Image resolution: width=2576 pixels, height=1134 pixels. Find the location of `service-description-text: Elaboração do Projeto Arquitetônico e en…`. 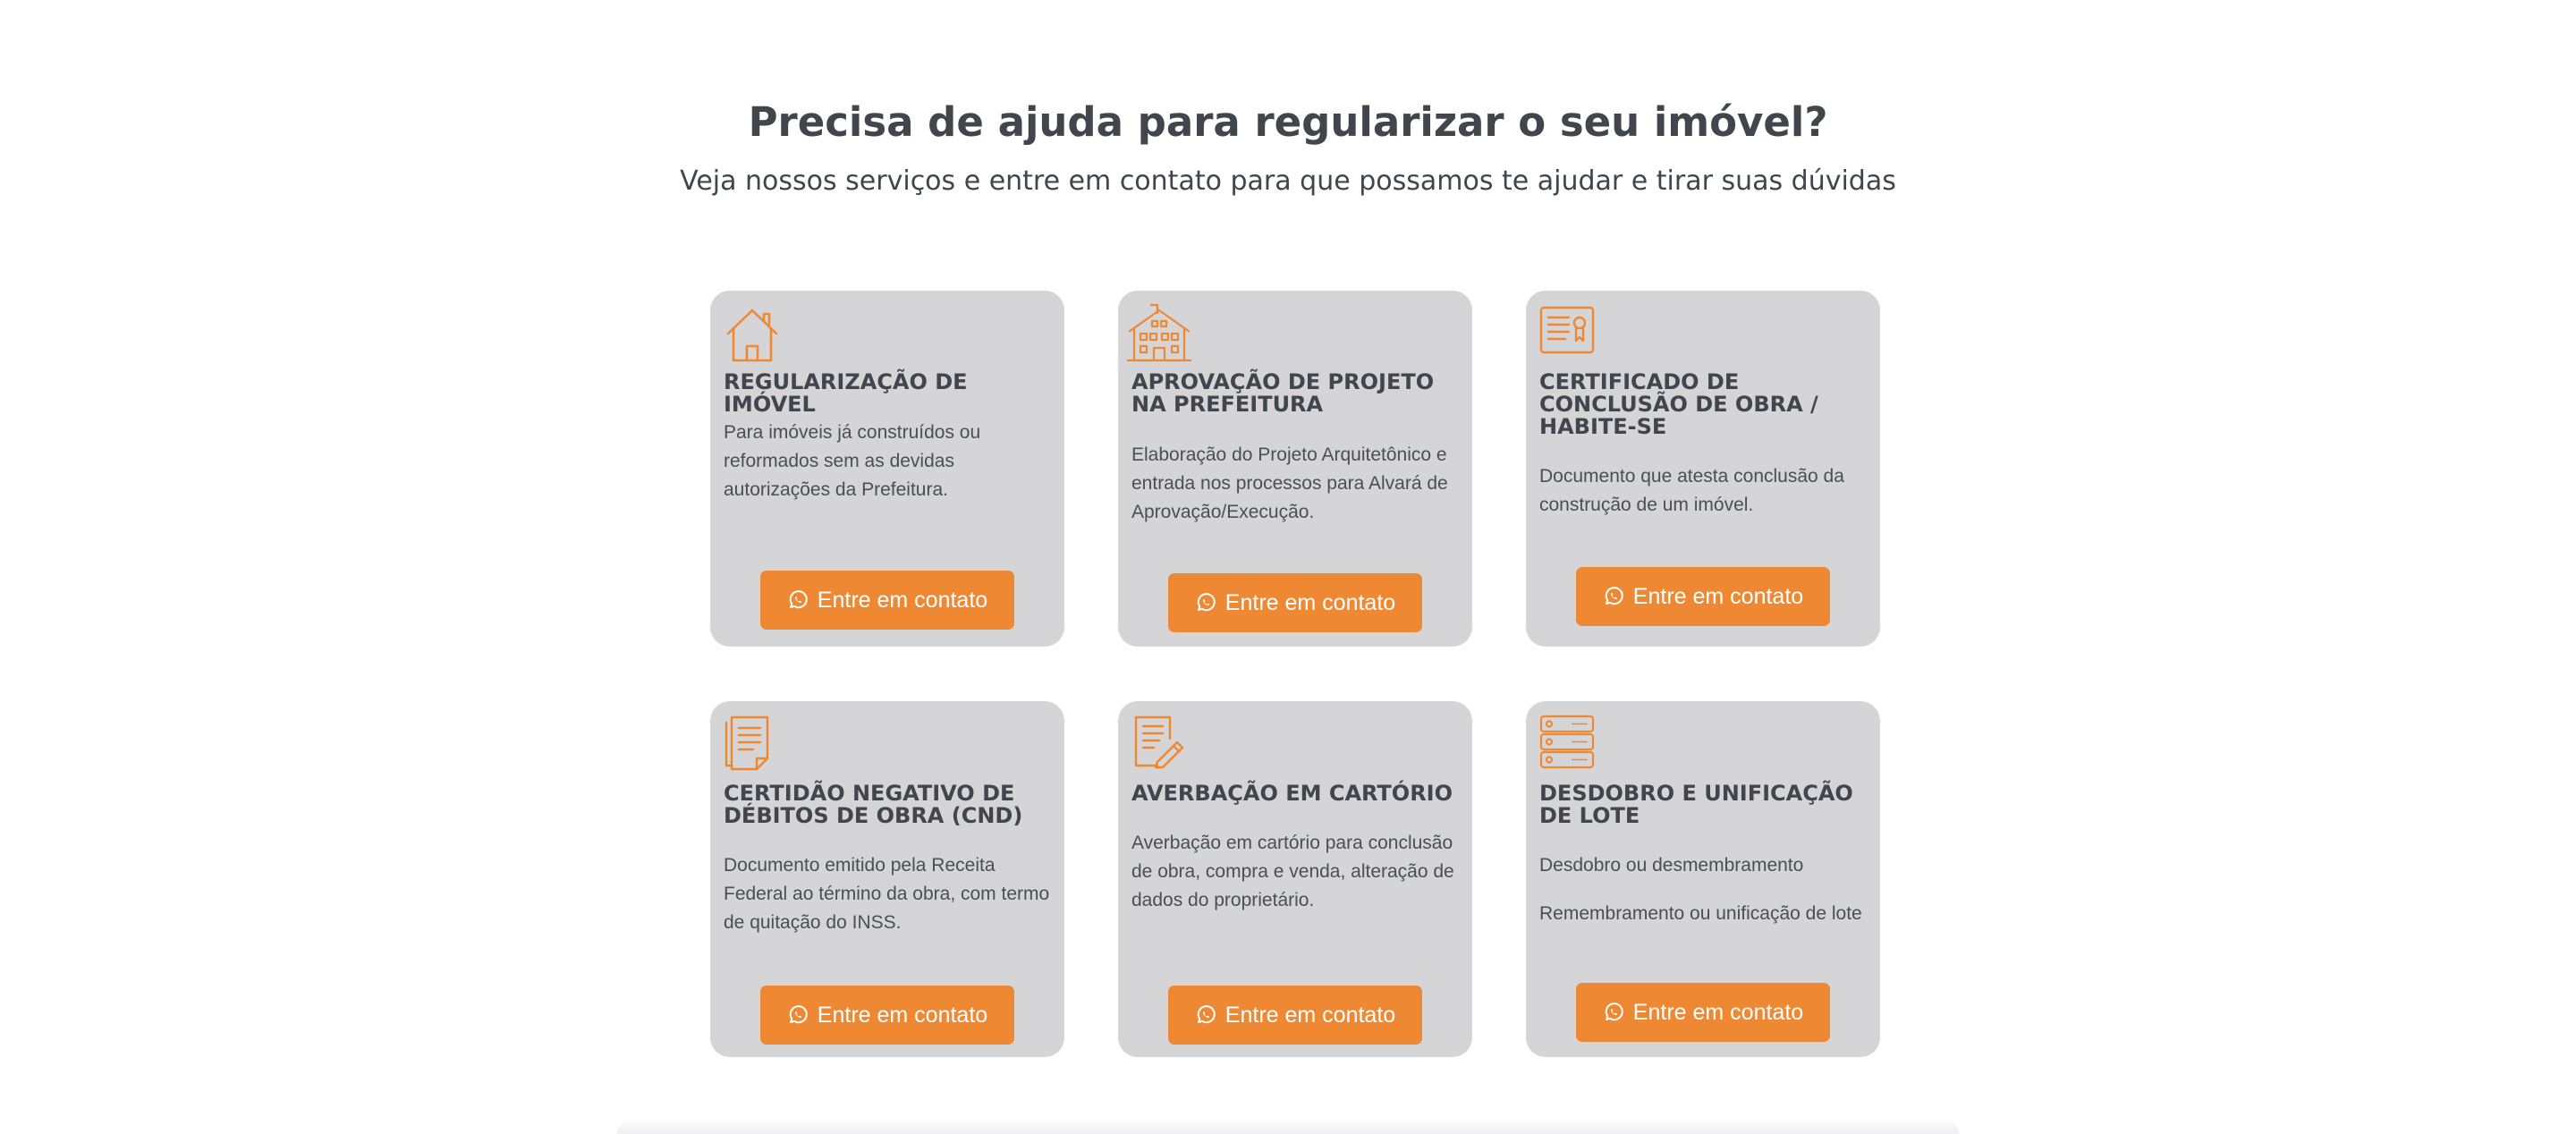

service-description-text: Elaboração do Projeto Arquitetônico e en… is located at coordinates (1289, 483).